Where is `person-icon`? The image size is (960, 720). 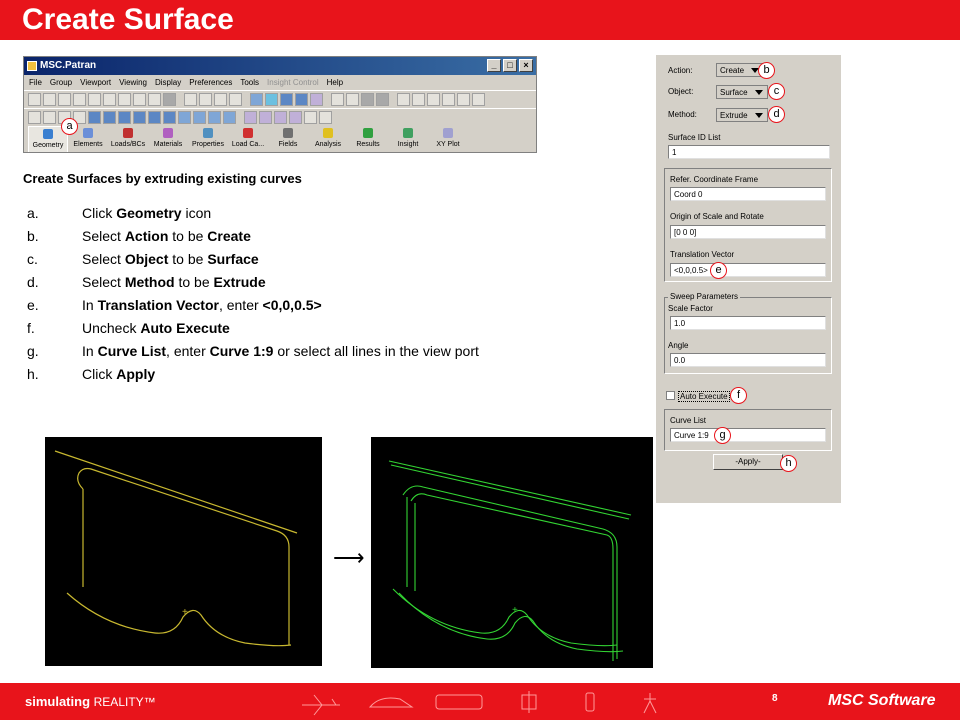 person-icon is located at coordinates (650, 703).